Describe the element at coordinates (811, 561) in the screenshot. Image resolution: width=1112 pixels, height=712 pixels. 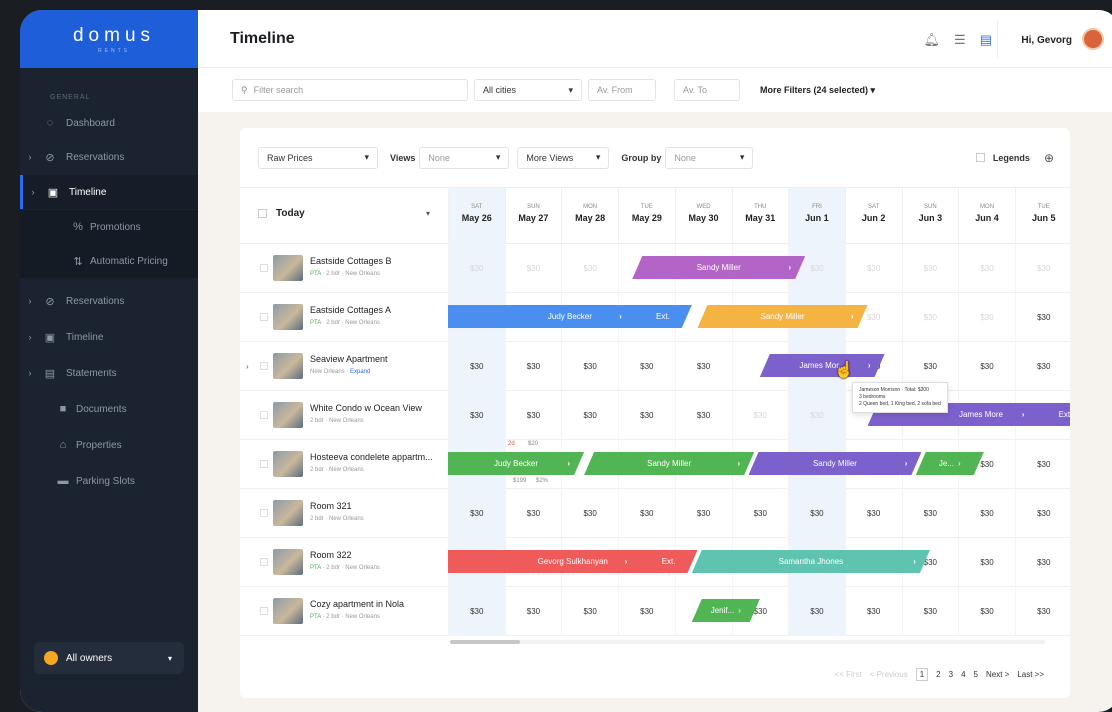
I see `booking-bar: Samantha Jhones ›` at that location.